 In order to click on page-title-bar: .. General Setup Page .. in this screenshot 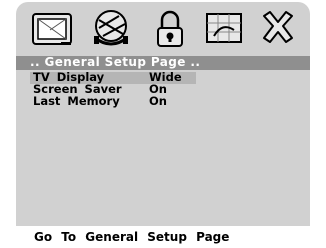, I will do `click(163, 62)`.